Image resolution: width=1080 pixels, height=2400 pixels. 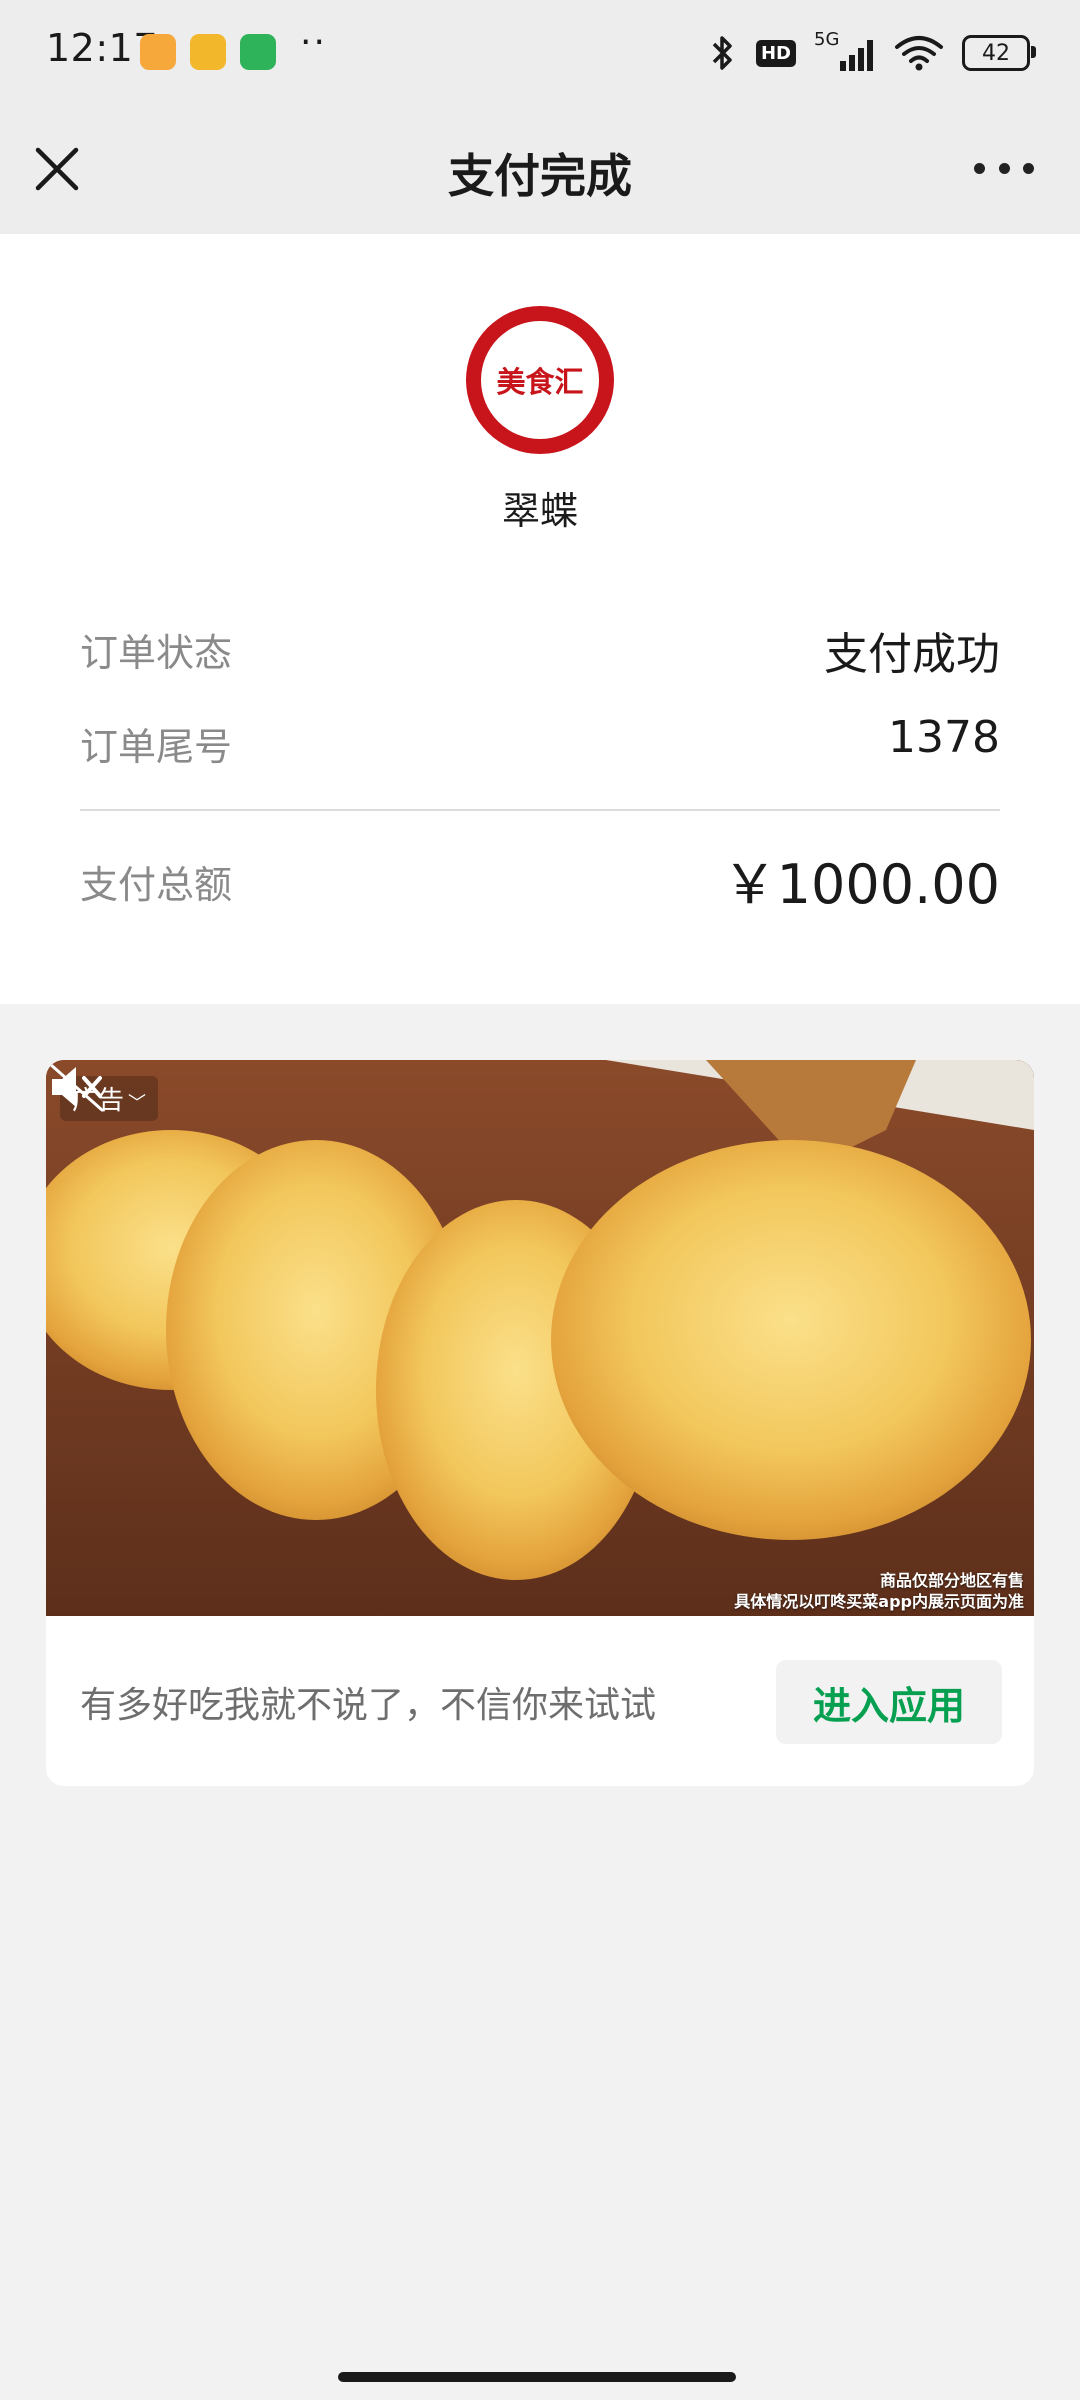 I want to click on order-number-value: 1378, so click(x=944, y=737).